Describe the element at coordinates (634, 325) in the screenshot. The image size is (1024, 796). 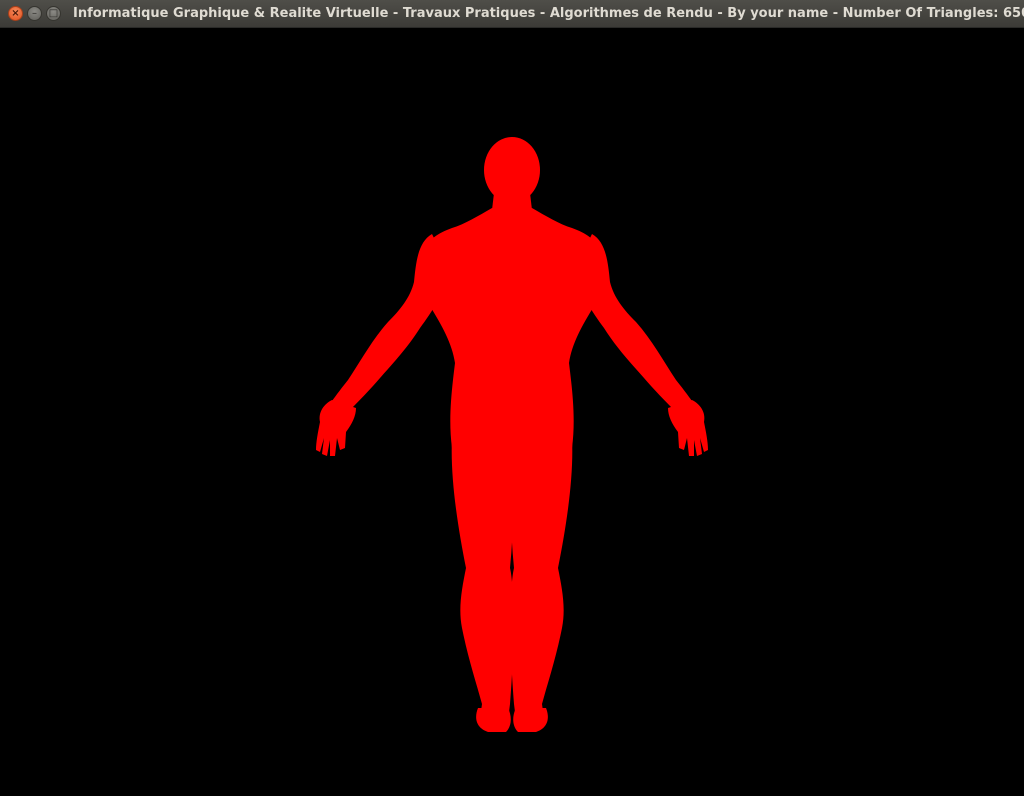
I see `figure-right-arm` at that location.